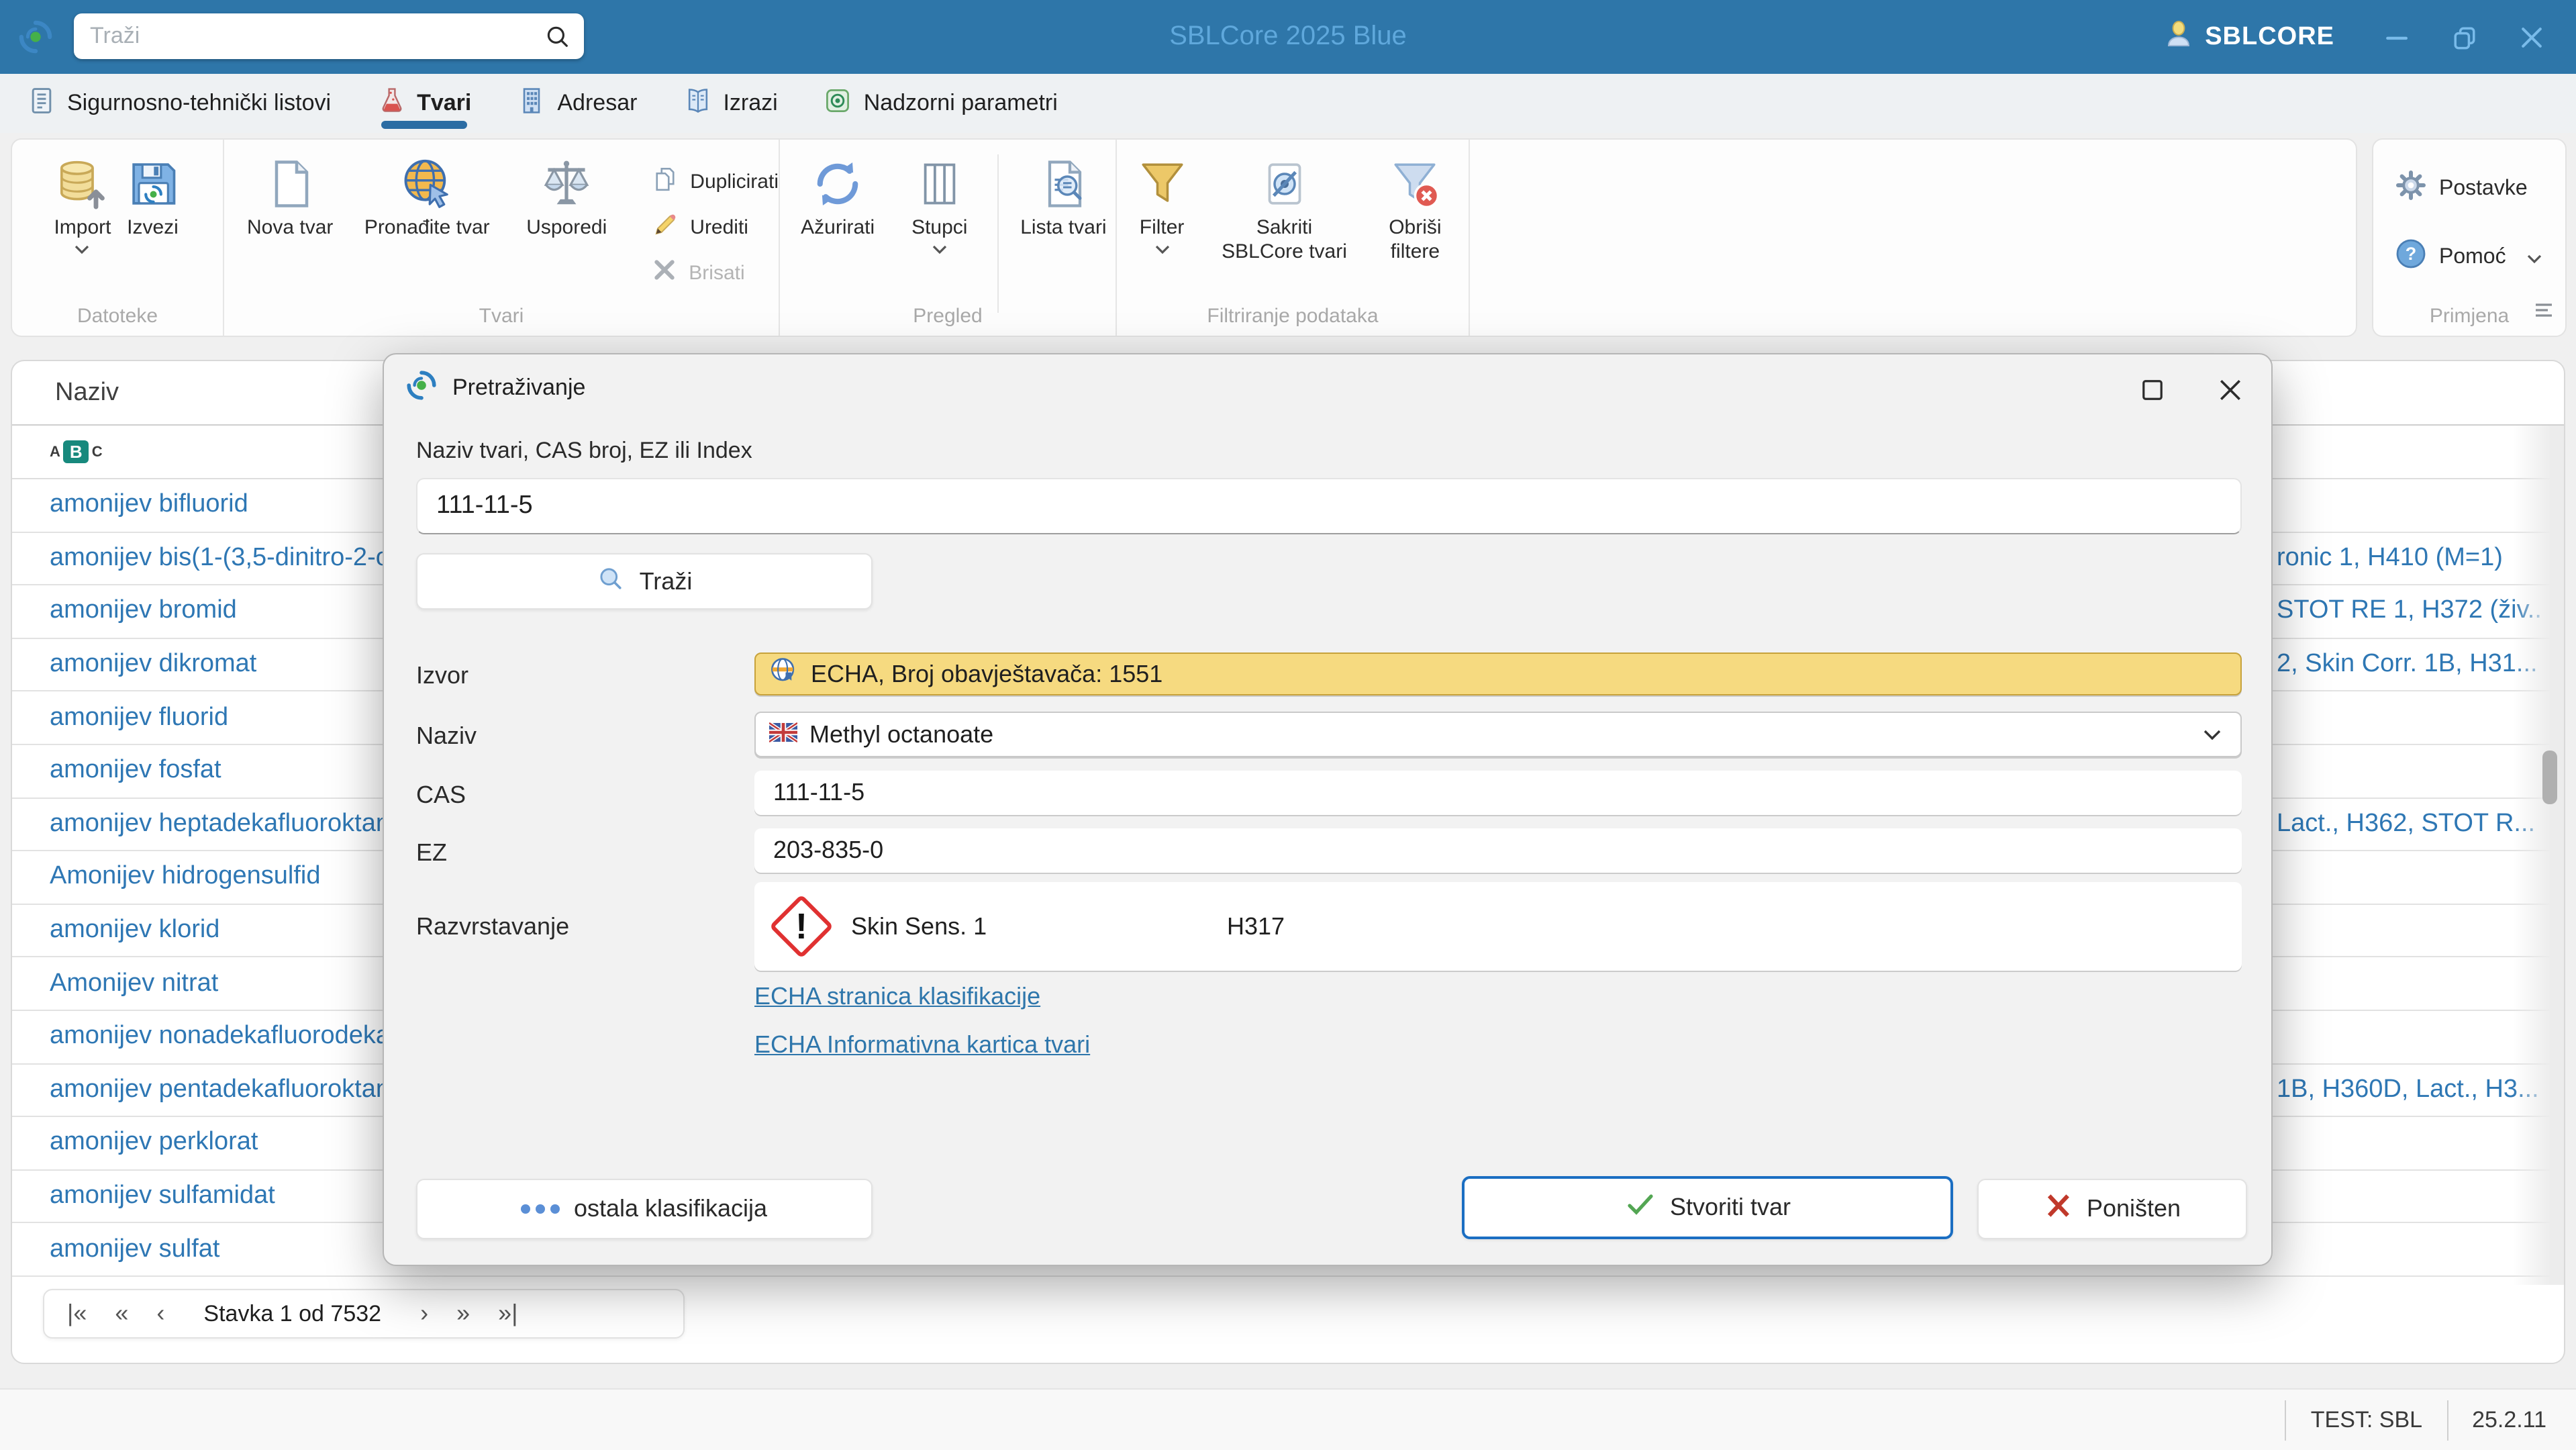  I want to click on user-menu: SBLCORE, so click(2248, 36).